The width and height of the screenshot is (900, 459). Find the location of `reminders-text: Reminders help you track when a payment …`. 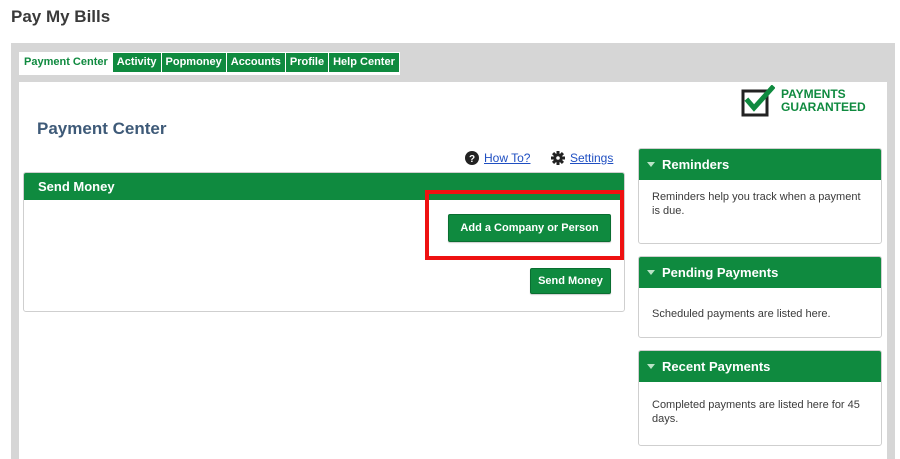

reminders-text: Reminders help you track when a payment … is located at coordinates (756, 204).